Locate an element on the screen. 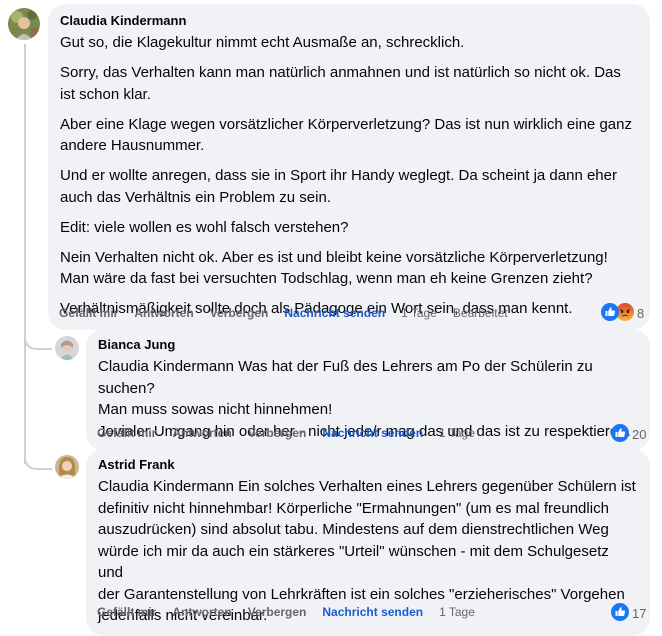 This screenshot has height=636, width=662. comment-author: Claudia Kindermann is located at coordinates (349, 21).